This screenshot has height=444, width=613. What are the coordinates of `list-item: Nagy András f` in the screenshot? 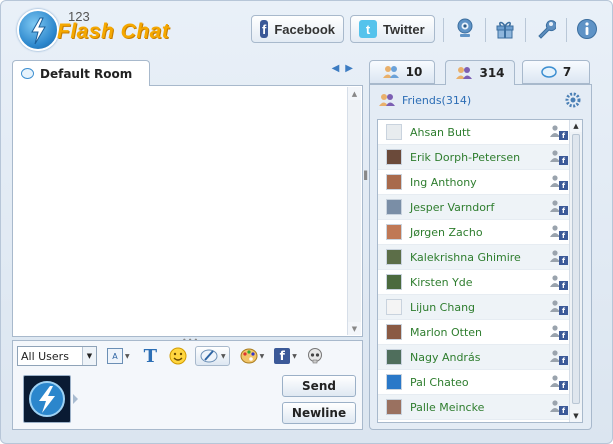 It's located at (474, 357).